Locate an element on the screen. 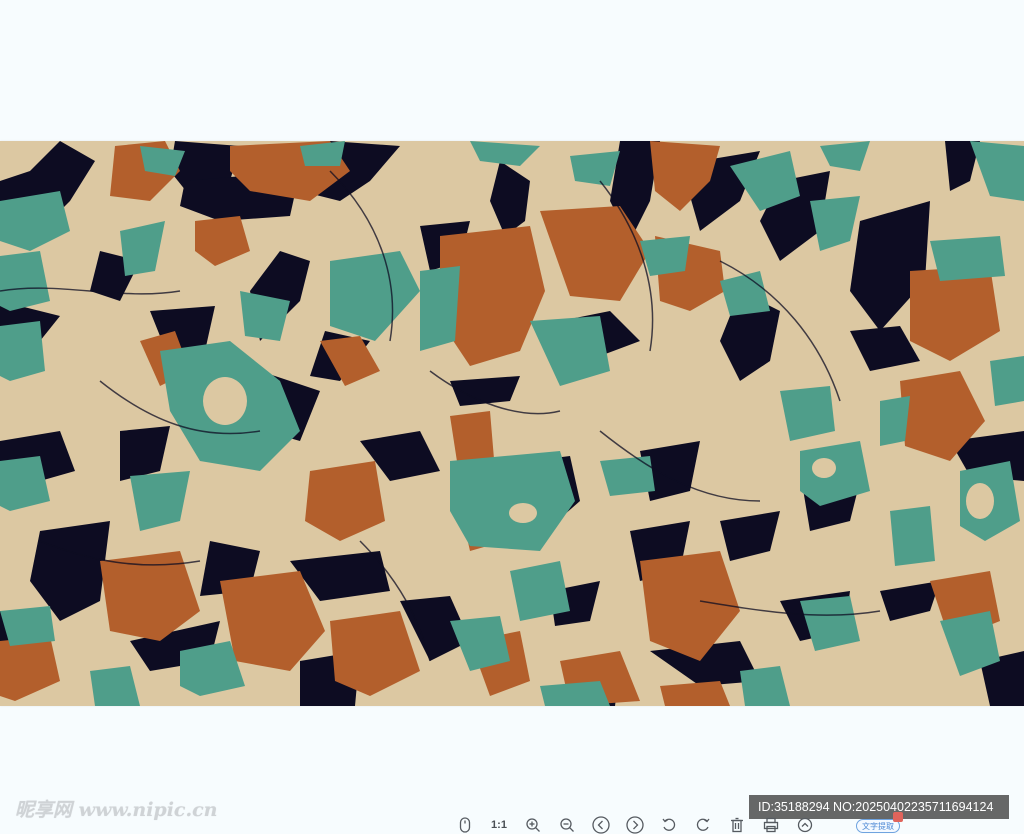  print-icon is located at coordinates (771, 825).